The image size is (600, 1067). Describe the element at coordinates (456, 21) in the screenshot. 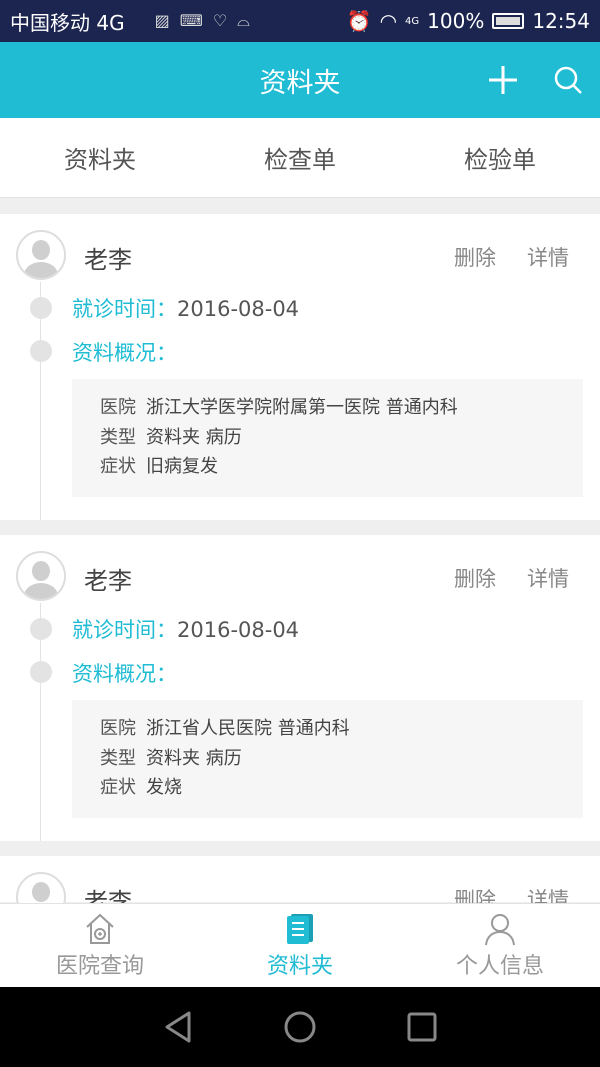

I see `battery-percent: 100%` at that location.